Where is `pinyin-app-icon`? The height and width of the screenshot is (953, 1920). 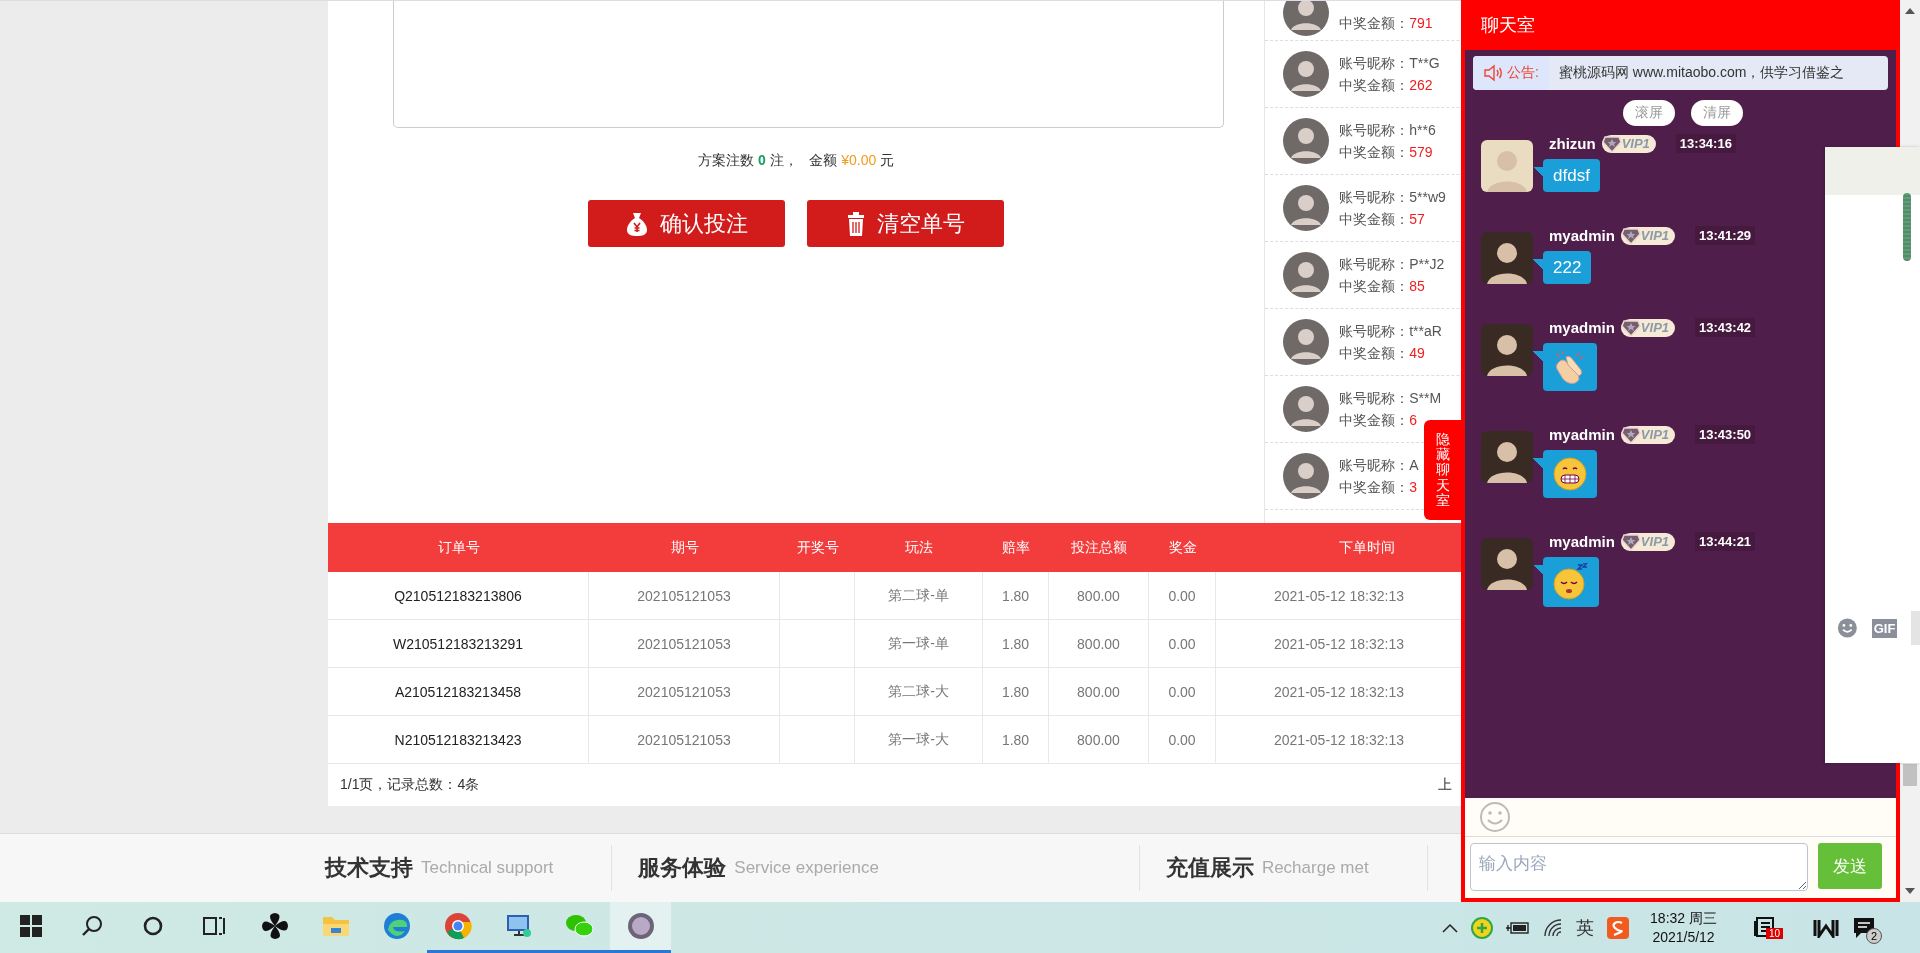 pinyin-app-icon is located at coordinates (1618, 927).